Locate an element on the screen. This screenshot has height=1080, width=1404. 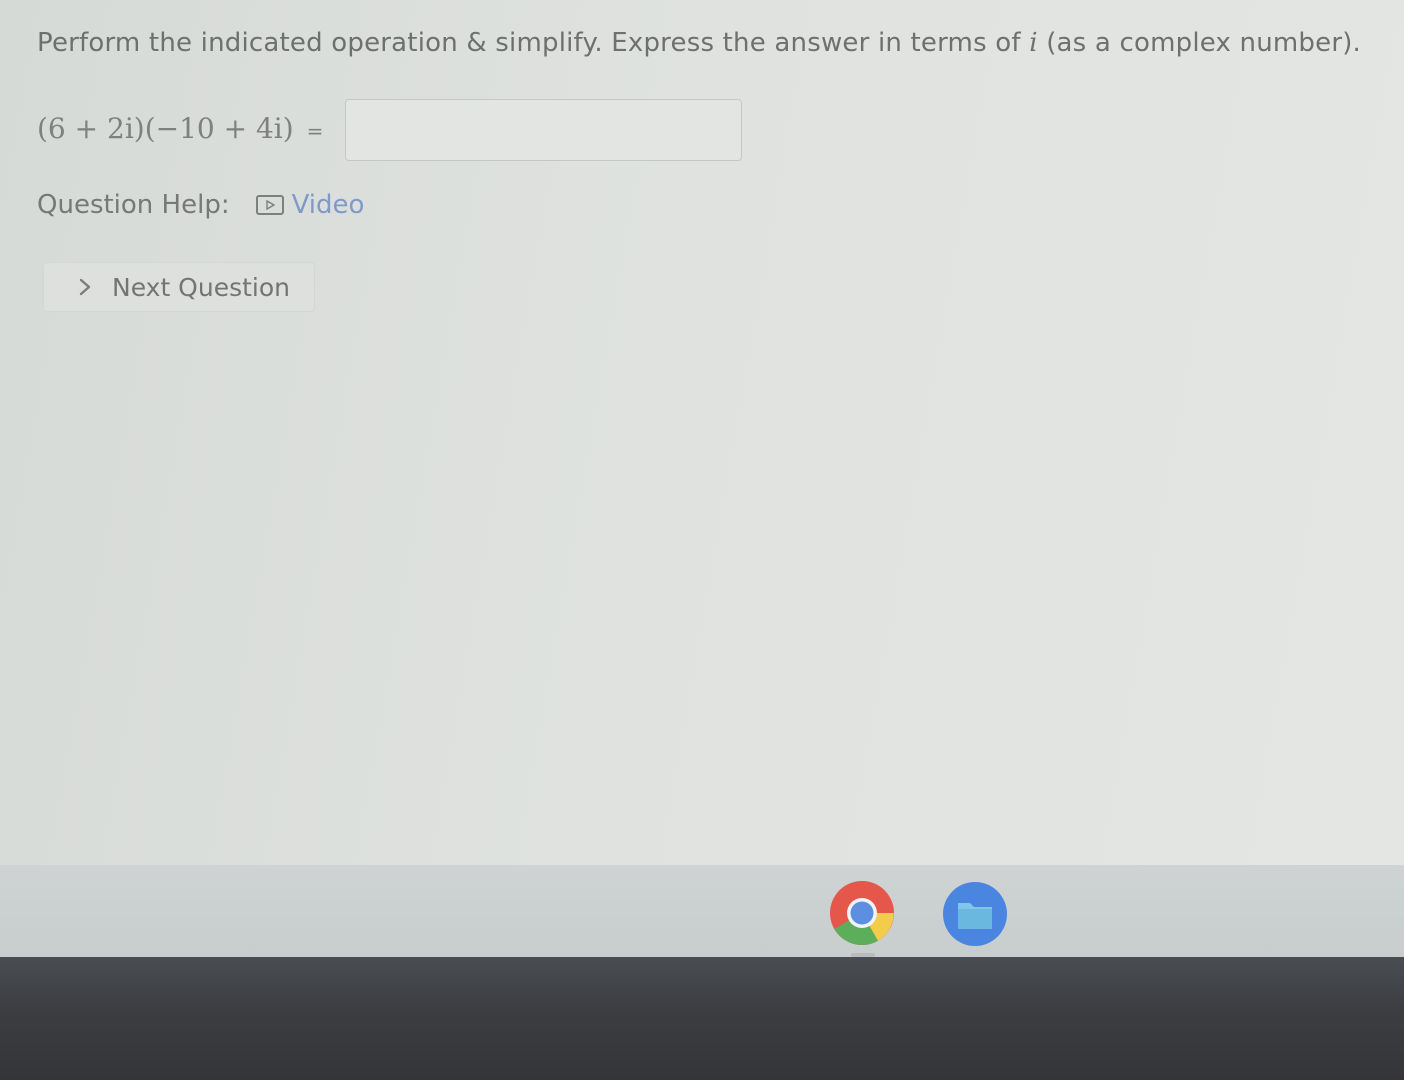
video-link-label: Video is located at coordinates (328, 205).